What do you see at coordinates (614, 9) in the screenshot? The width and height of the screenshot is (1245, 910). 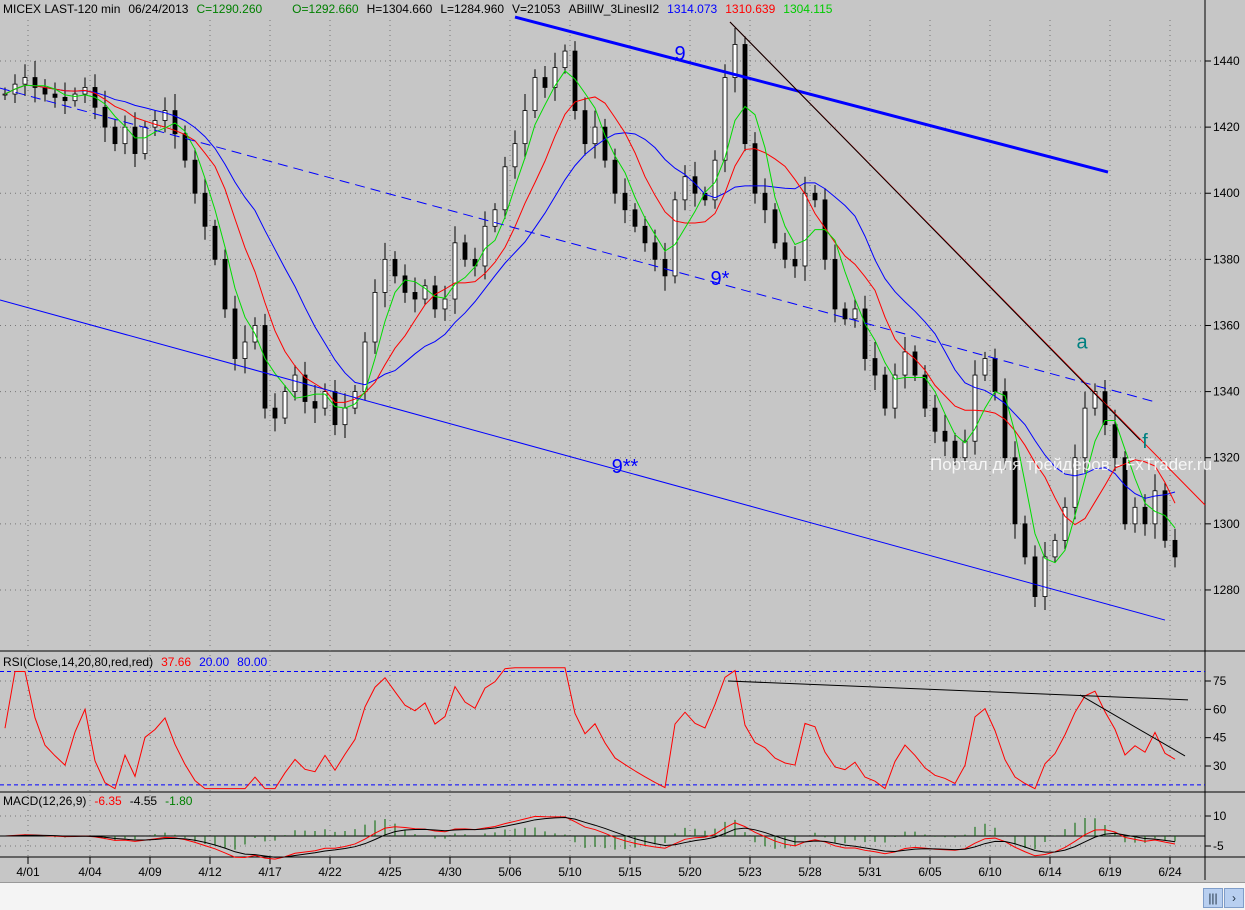 I see `indicator-name: ABillW_3LinesII2` at bounding box center [614, 9].